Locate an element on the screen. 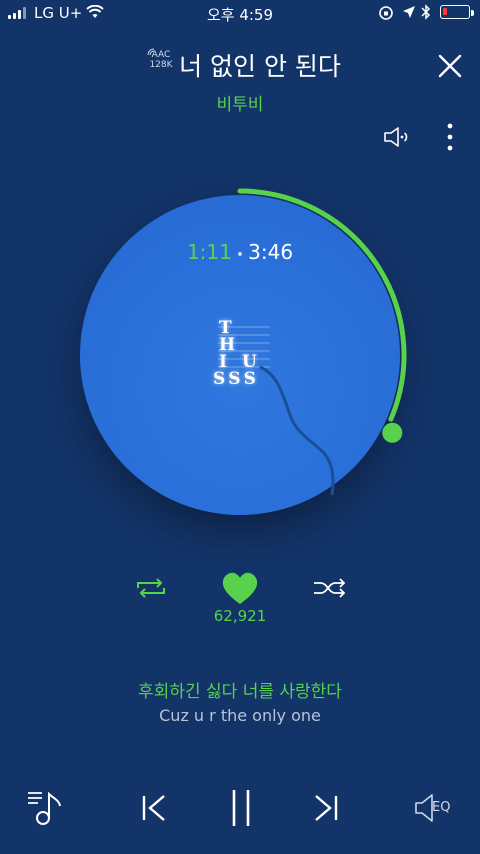 The height and width of the screenshot is (854, 480). current-lyric: 후회하긴 싫다 너를 사랑한다 is located at coordinates (240, 689).